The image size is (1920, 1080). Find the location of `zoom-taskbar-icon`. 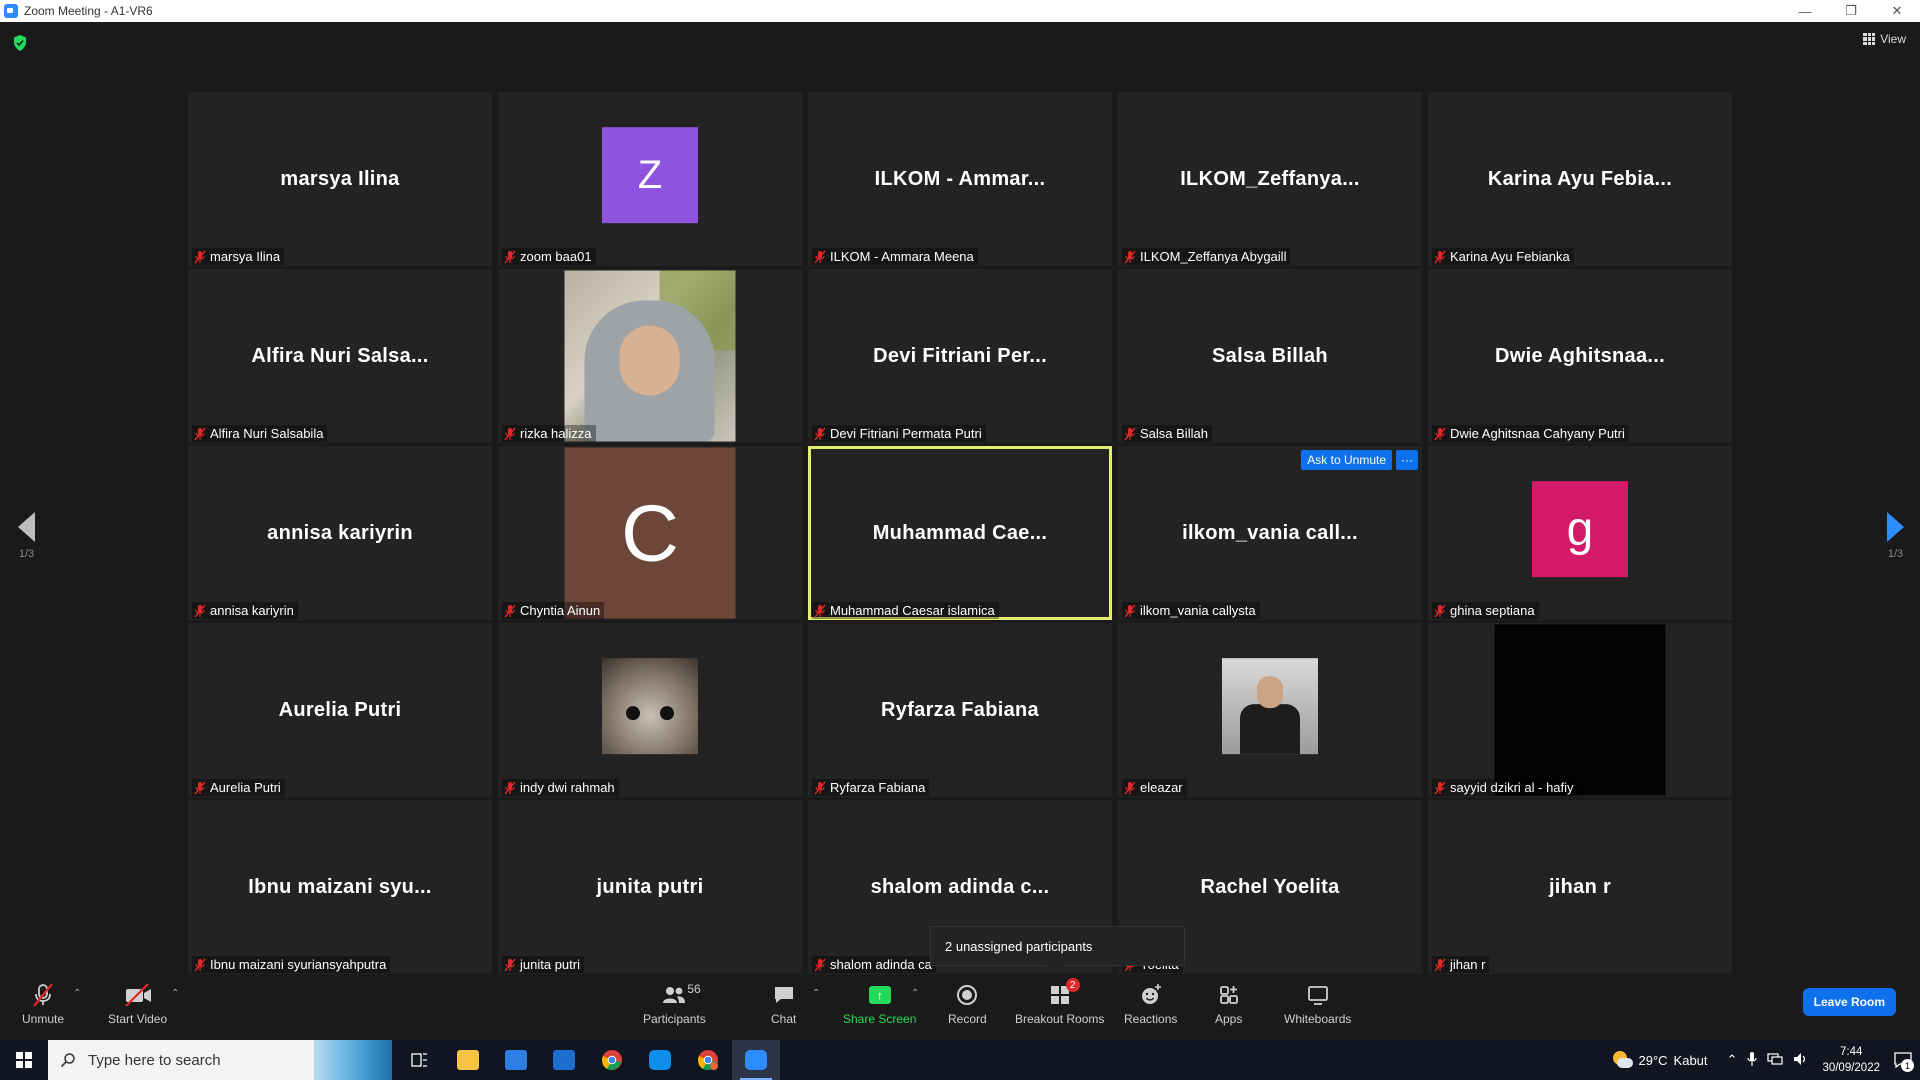

zoom-taskbar-icon is located at coordinates (756, 1060).